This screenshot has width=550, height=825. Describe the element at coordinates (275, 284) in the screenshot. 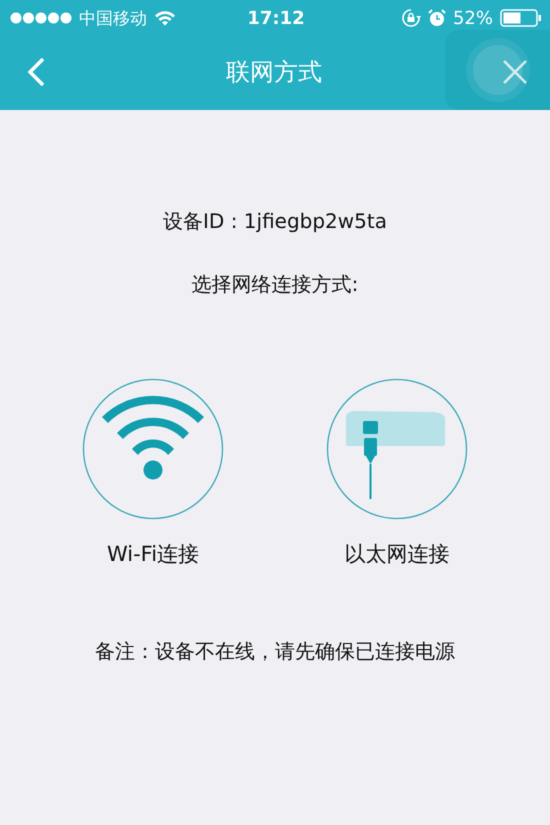

I see `prompt-text: 选择网络连接方式:` at that location.